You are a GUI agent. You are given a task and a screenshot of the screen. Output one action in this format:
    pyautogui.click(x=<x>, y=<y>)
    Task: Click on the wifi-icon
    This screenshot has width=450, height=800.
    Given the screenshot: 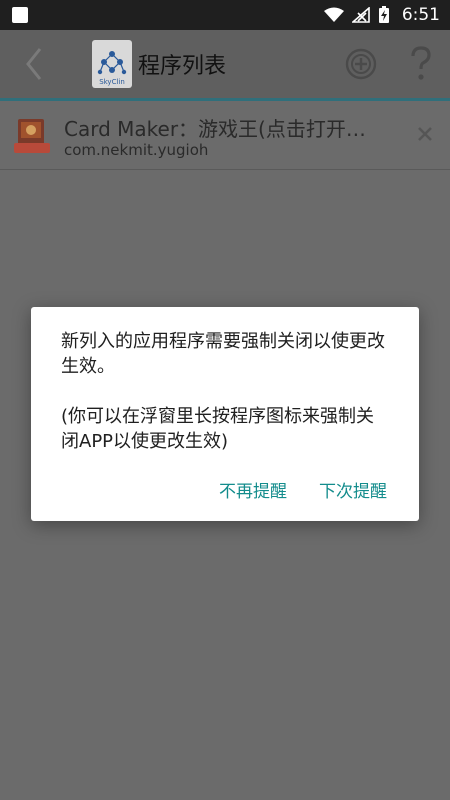 What is the action you would take?
    pyautogui.click(x=333, y=14)
    